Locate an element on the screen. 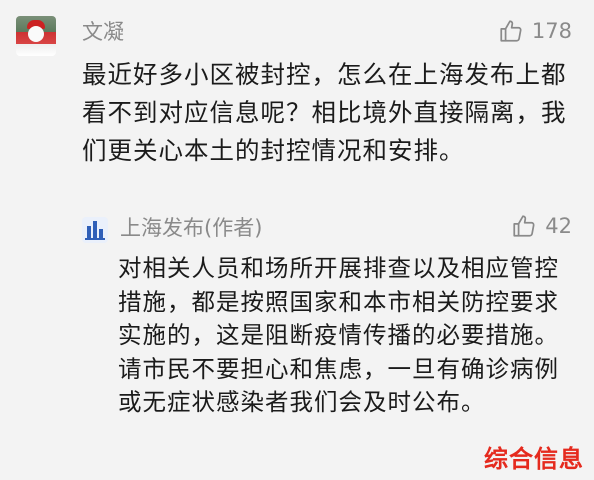 This screenshot has height=480, width=594. comment-like-button: 178 is located at coordinates (535, 31).